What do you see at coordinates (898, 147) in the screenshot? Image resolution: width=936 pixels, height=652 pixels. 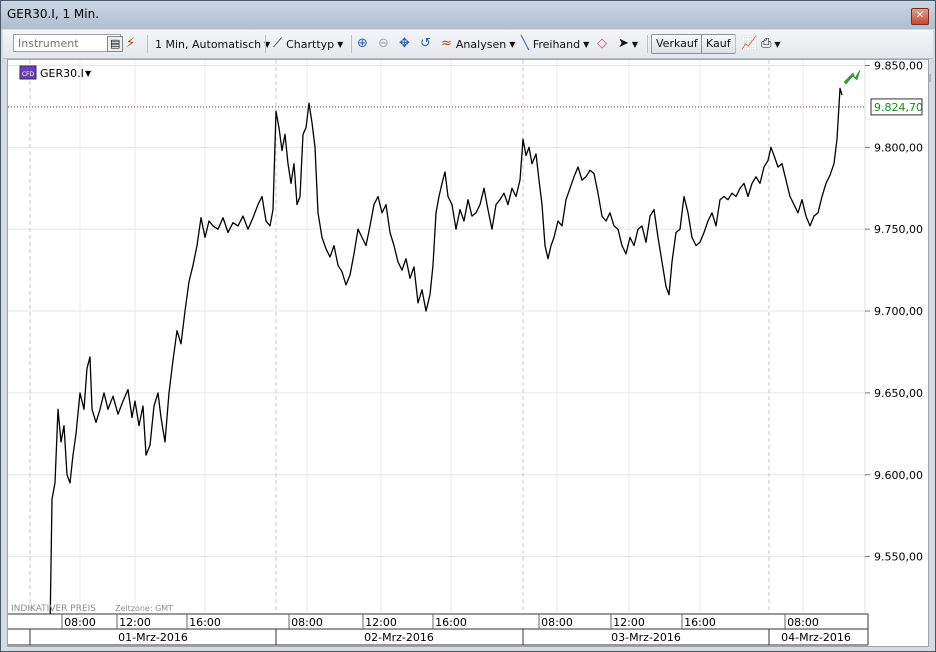 I see `y-tick-label: 9.800,00` at bounding box center [898, 147].